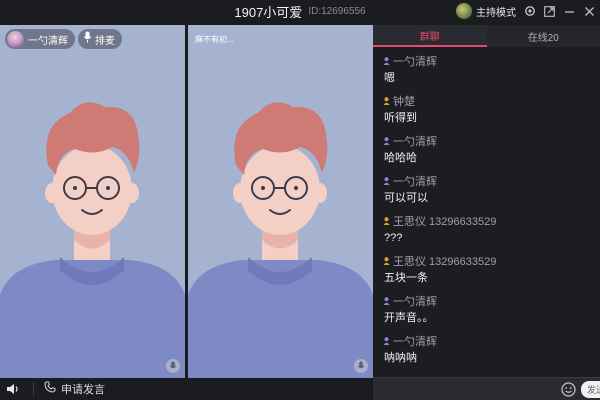  I want to click on chat-message: 钟楚 听得到, so click(486, 113).